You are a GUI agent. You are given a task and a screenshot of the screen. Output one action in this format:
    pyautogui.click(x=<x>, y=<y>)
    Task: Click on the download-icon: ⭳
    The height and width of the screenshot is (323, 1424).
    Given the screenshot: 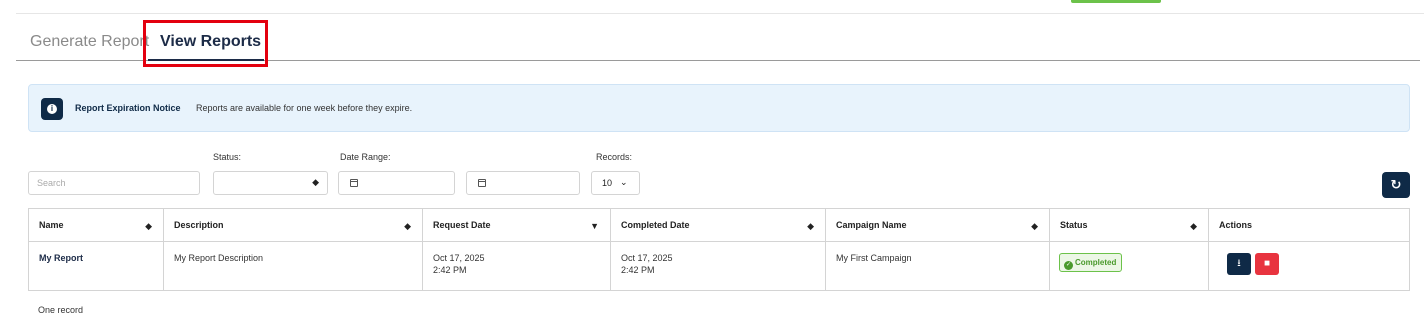 What is the action you would take?
    pyautogui.click(x=1239, y=263)
    